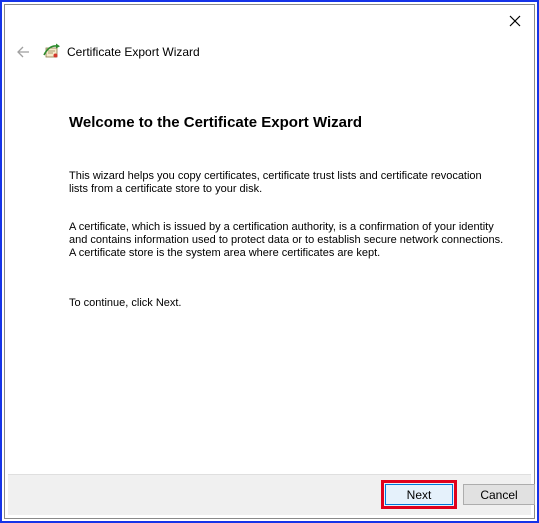  I want to click on back-arrow-icon, so click(23, 52).